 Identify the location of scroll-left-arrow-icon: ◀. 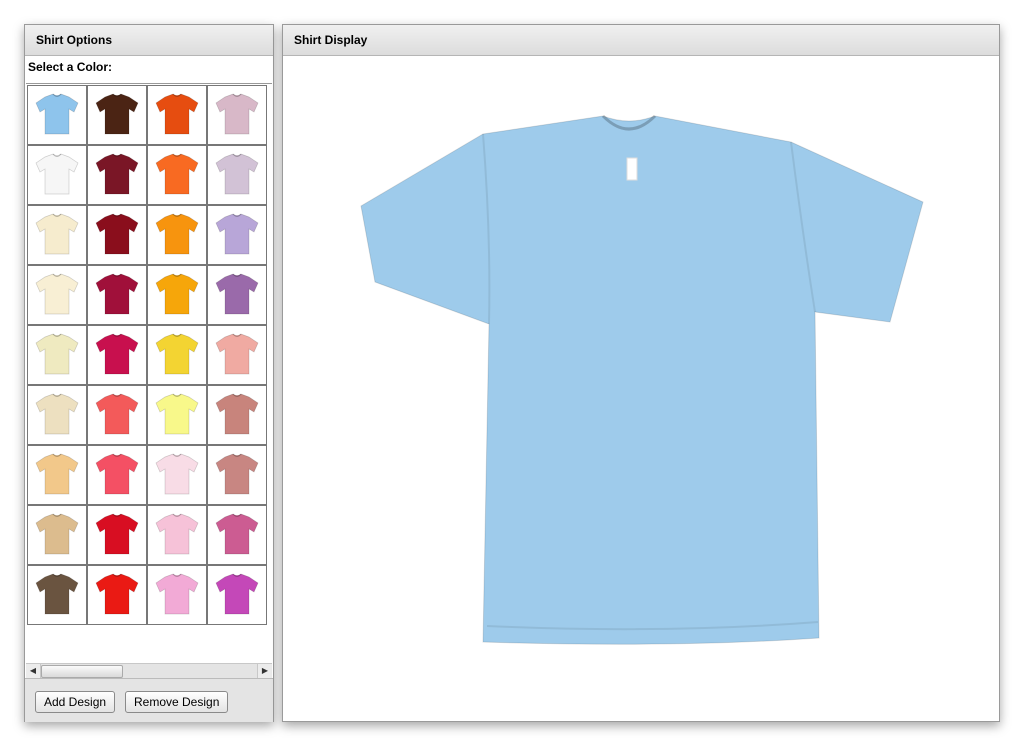
(33, 671).